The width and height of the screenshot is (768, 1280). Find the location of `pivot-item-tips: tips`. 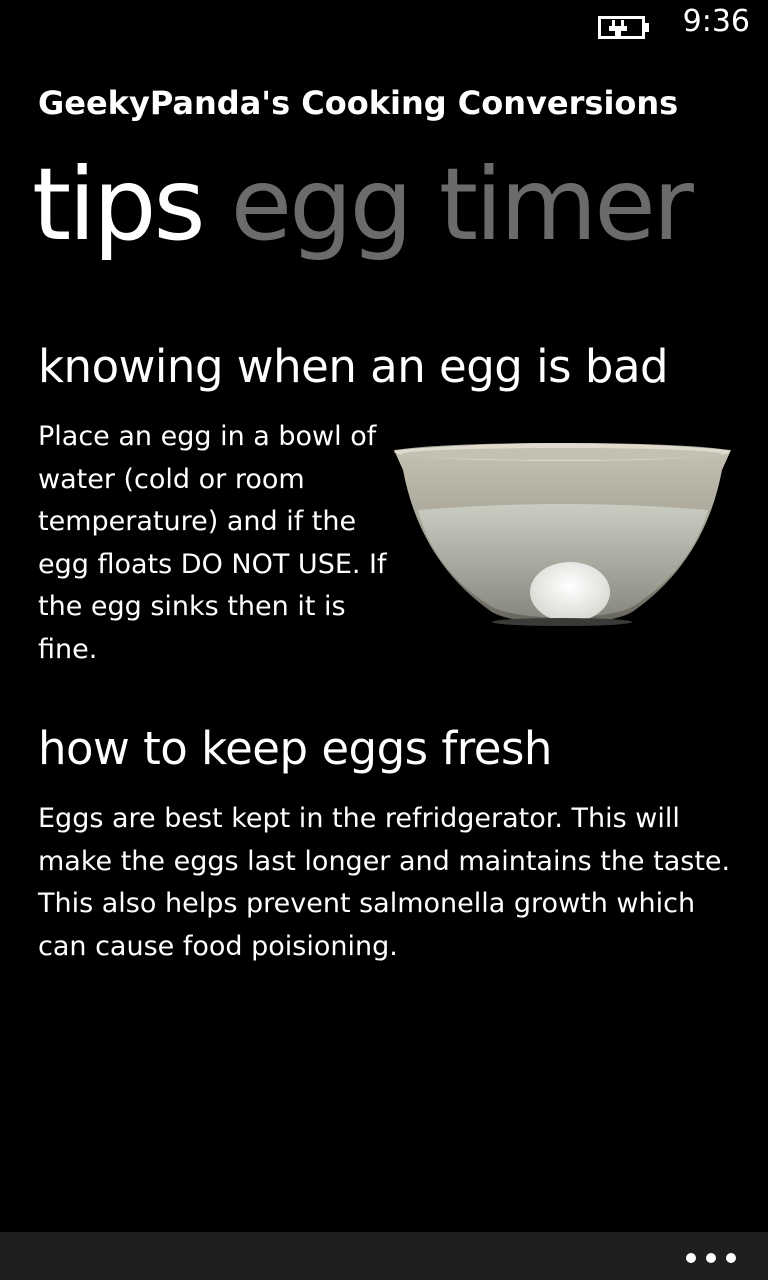

pivot-item-tips: tips is located at coordinates (119, 205).